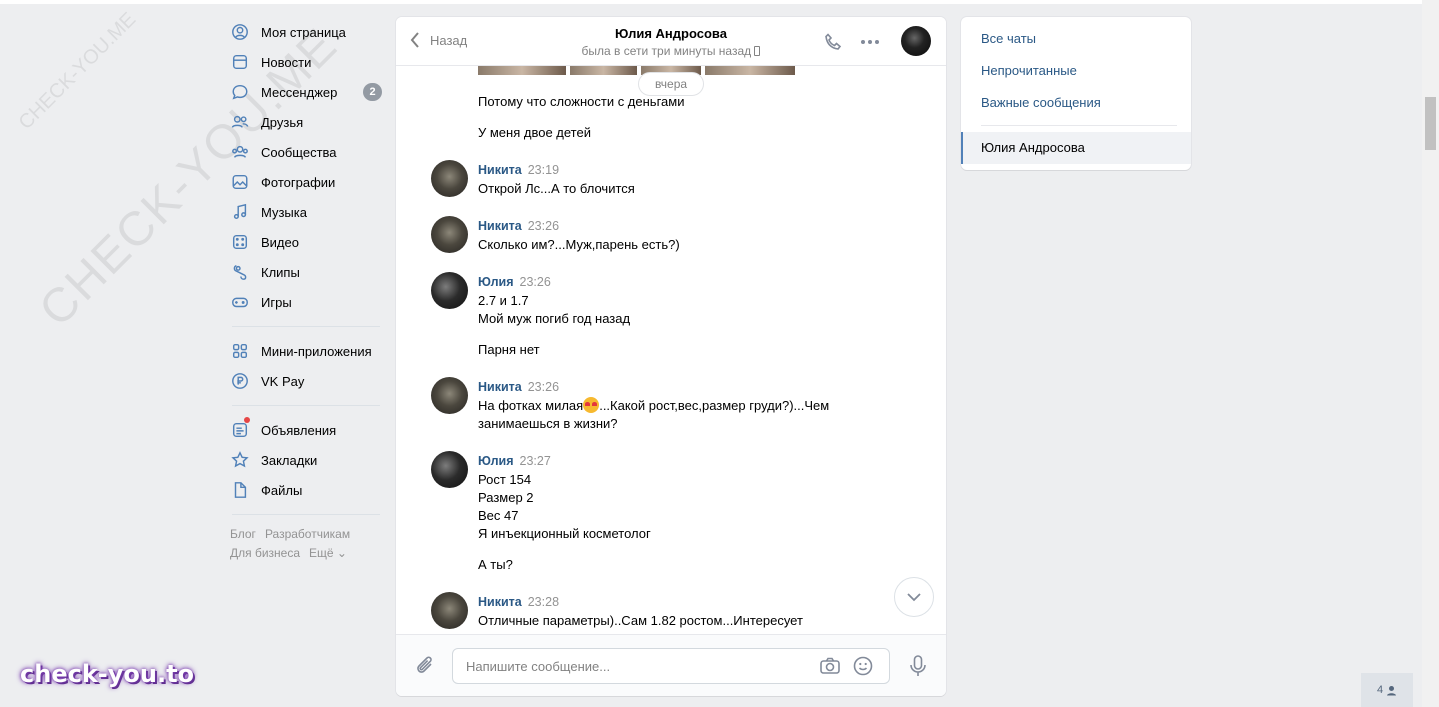  I want to click on menu-item-label: Клипы, so click(280, 272).